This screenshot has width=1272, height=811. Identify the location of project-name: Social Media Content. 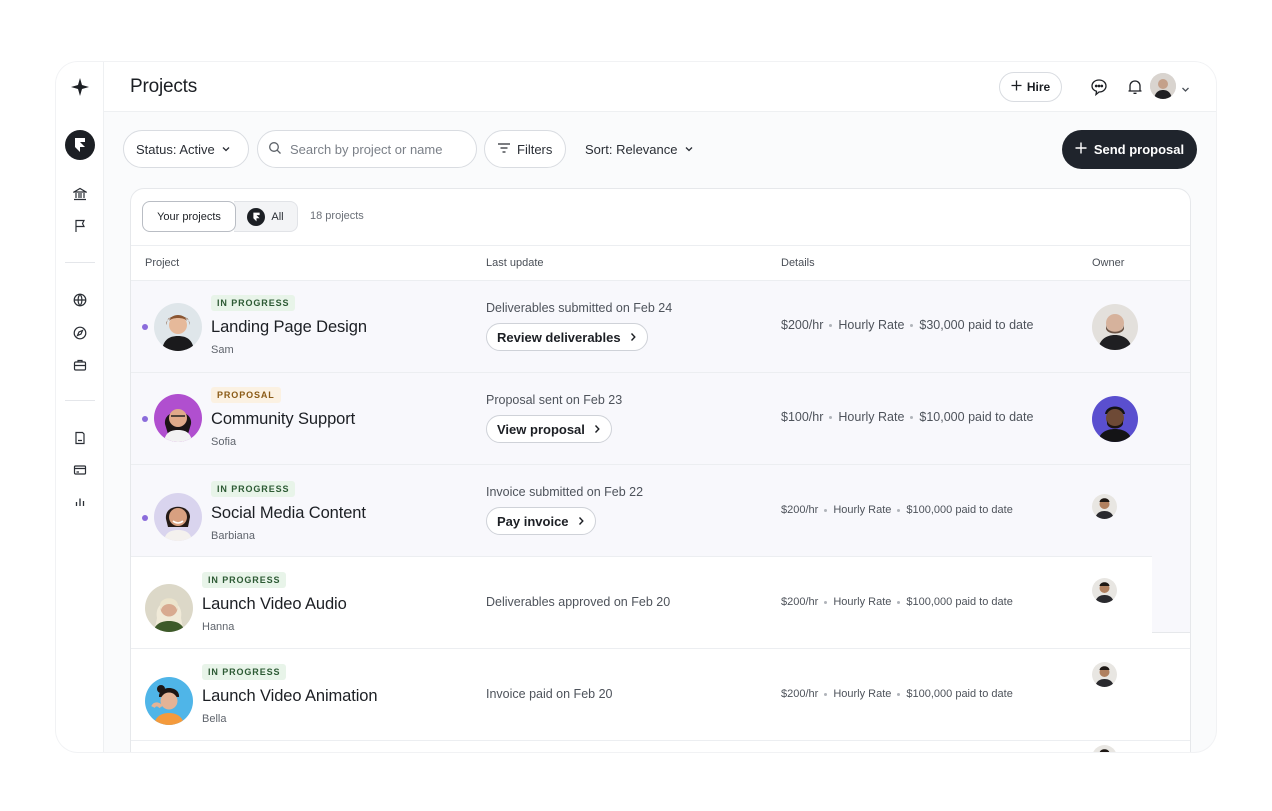
(288, 513).